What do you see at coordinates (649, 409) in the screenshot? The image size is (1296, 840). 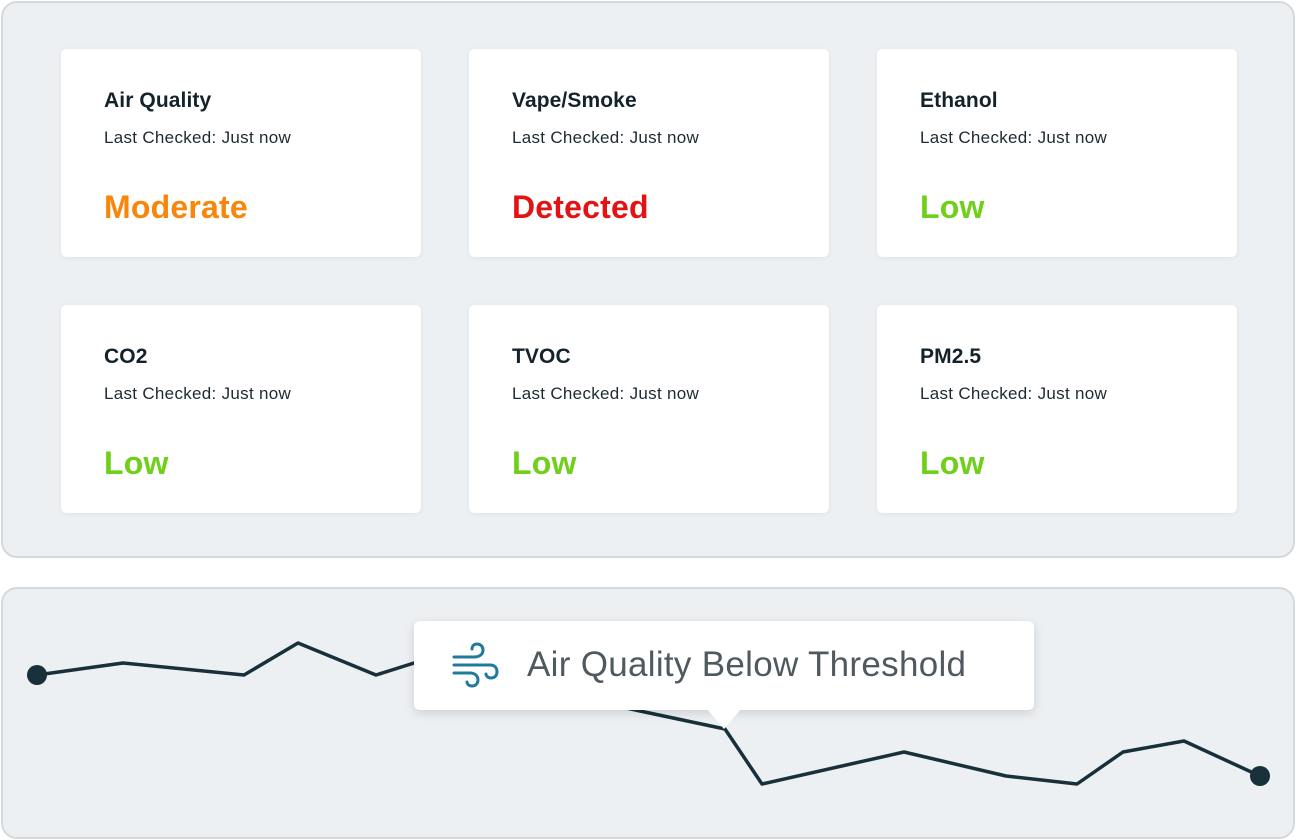 I see `card-tvoc: TVOC Last Checked: Just now Low` at bounding box center [649, 409].